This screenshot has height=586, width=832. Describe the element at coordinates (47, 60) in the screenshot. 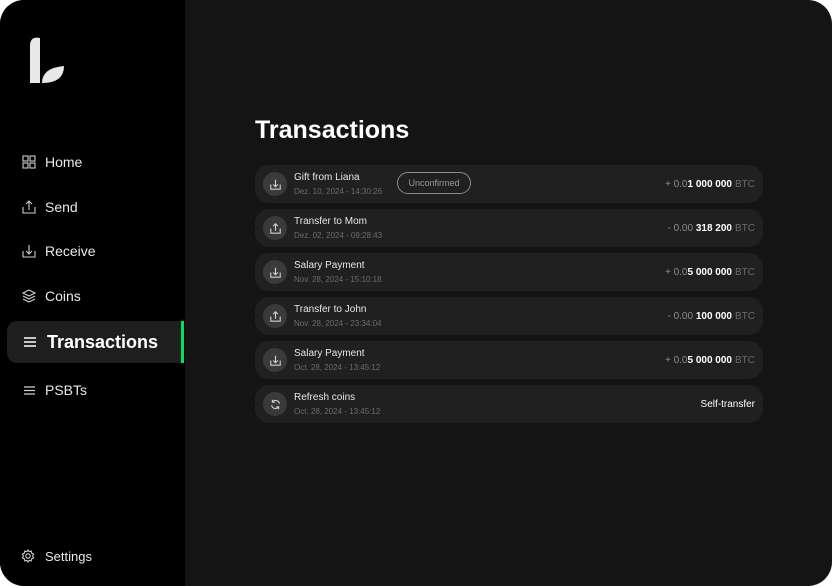

I see `liana-logo` at that location.